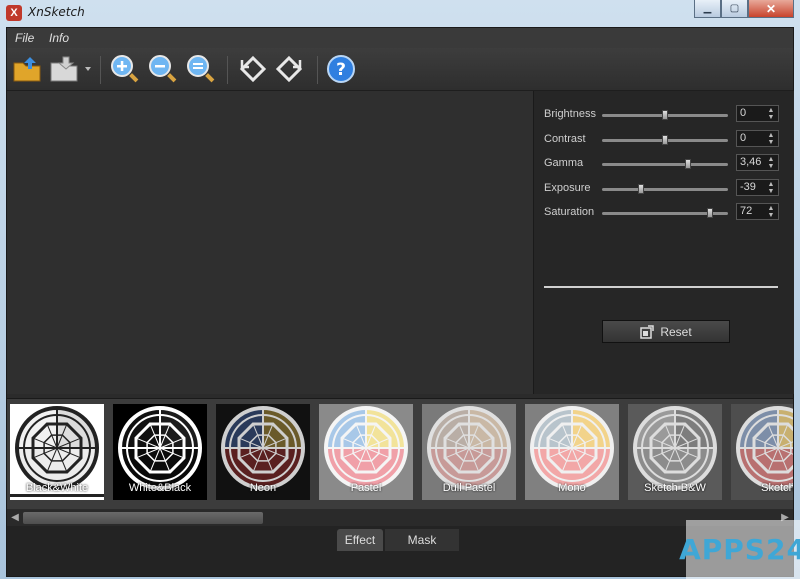  What do you see at coordinates (15, 518) in the screenshot?
I see `scroll-left-icon: ◀` at bounding box center [15, 518].